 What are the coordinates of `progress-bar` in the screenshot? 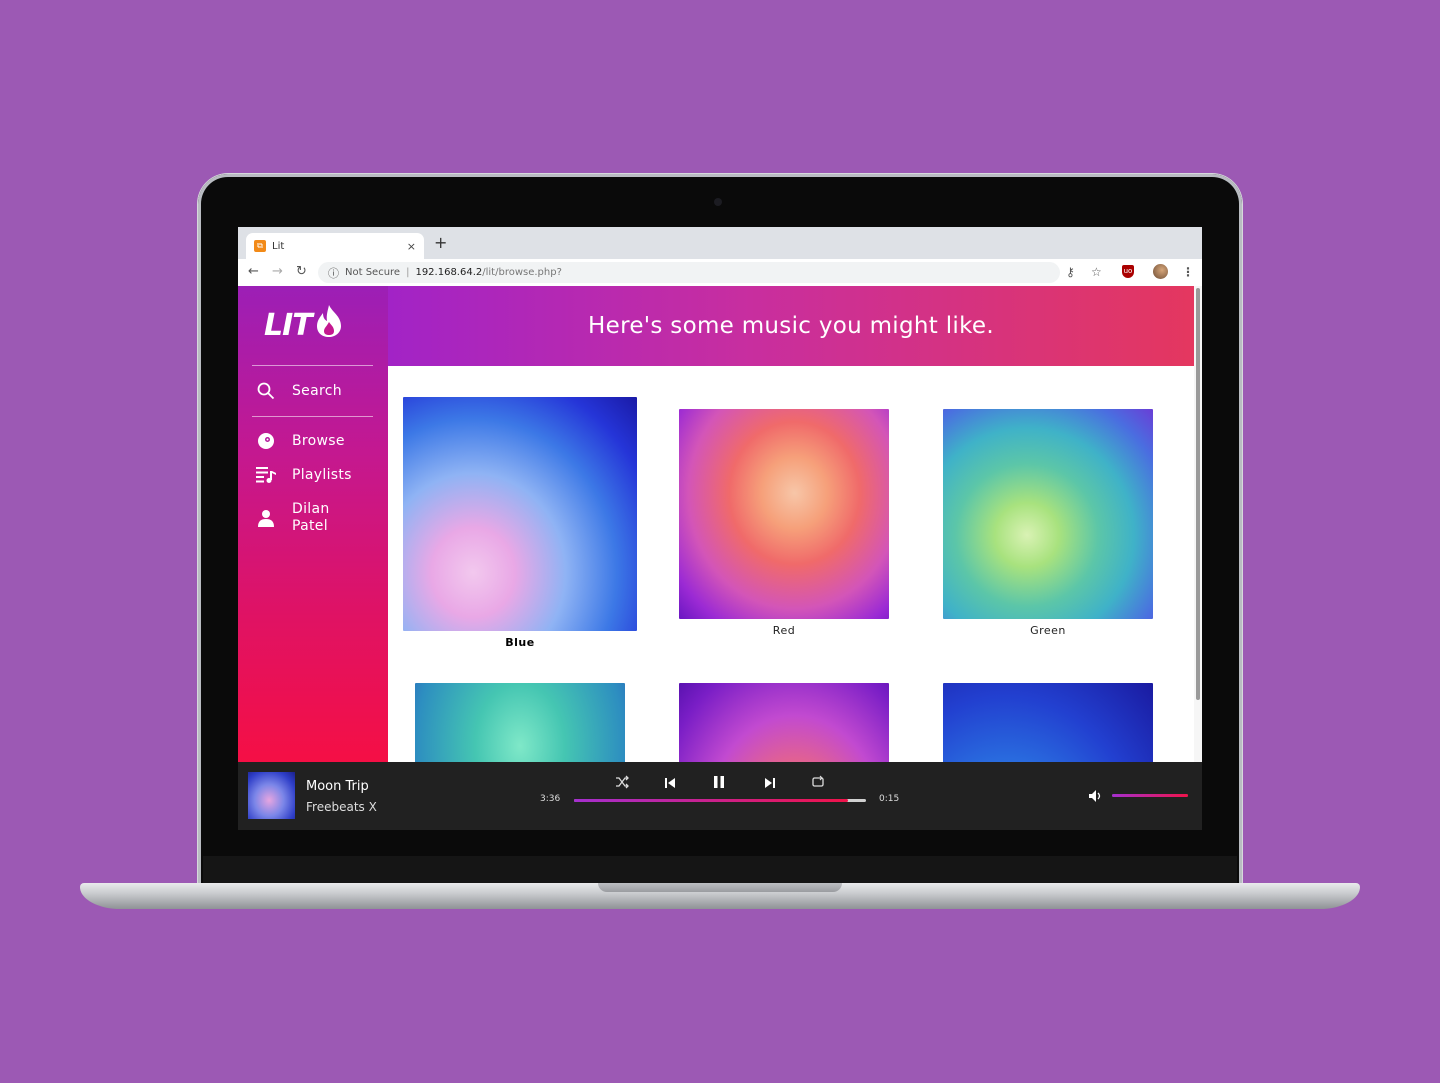 It's located at (720, 800).